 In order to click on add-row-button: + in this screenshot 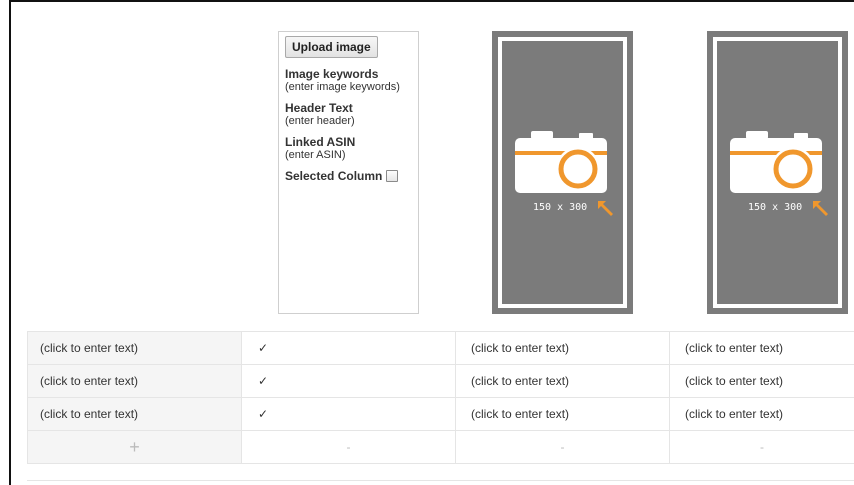, I will do `click(134, 447)`.